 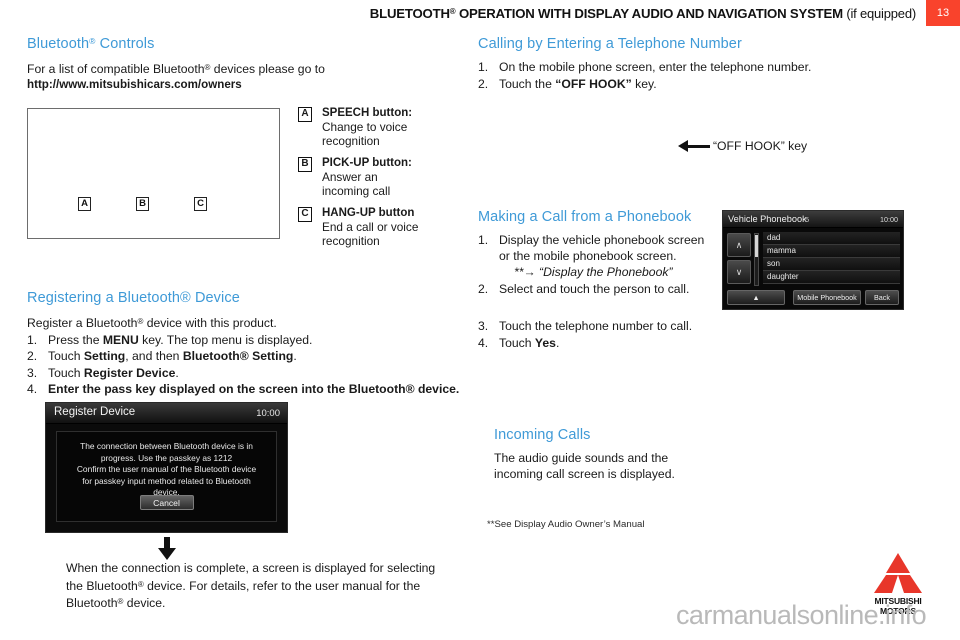 I want to click on owners-url: http://www.mitsubishicars.com/owners, so click(x=247, y=84).